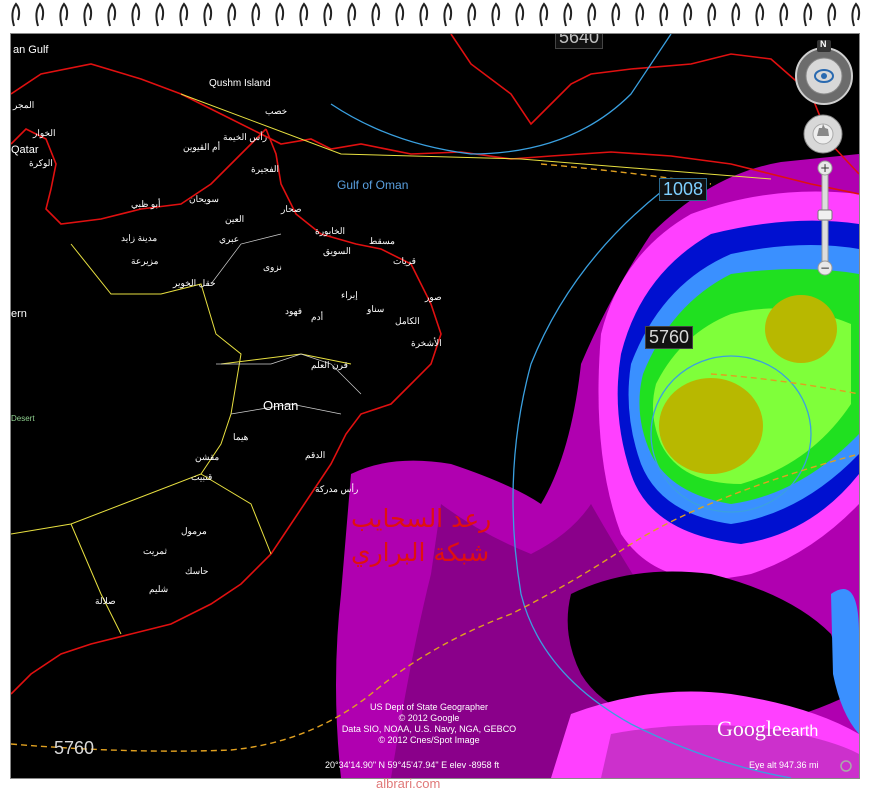 This screenshot has height=791, width=873. I want to click on place-label: شليم, so click(159, 589).